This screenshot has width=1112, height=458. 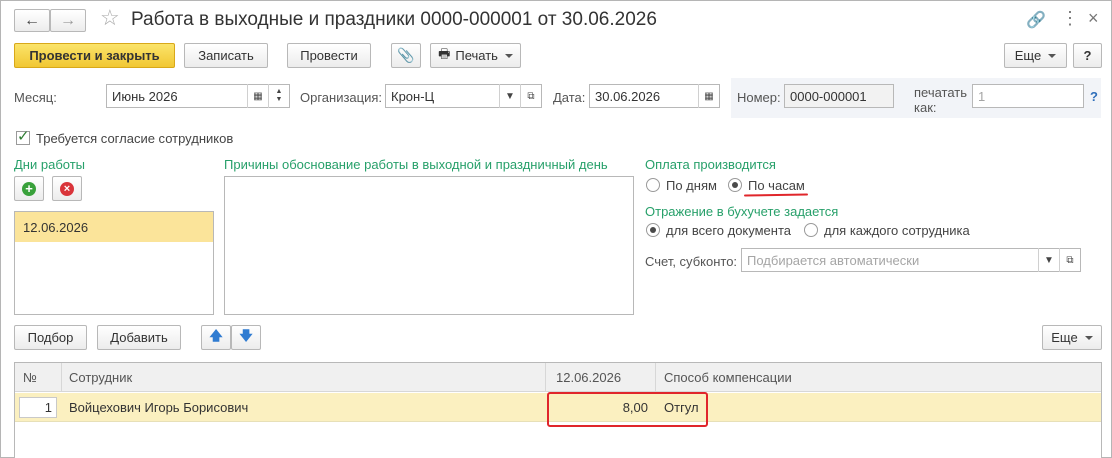 What do you see at coordinates (158, 407) in the screenshot?
I see `employee-cell: Войцехович Игорь Борисович` at bounding box center [158, 407].